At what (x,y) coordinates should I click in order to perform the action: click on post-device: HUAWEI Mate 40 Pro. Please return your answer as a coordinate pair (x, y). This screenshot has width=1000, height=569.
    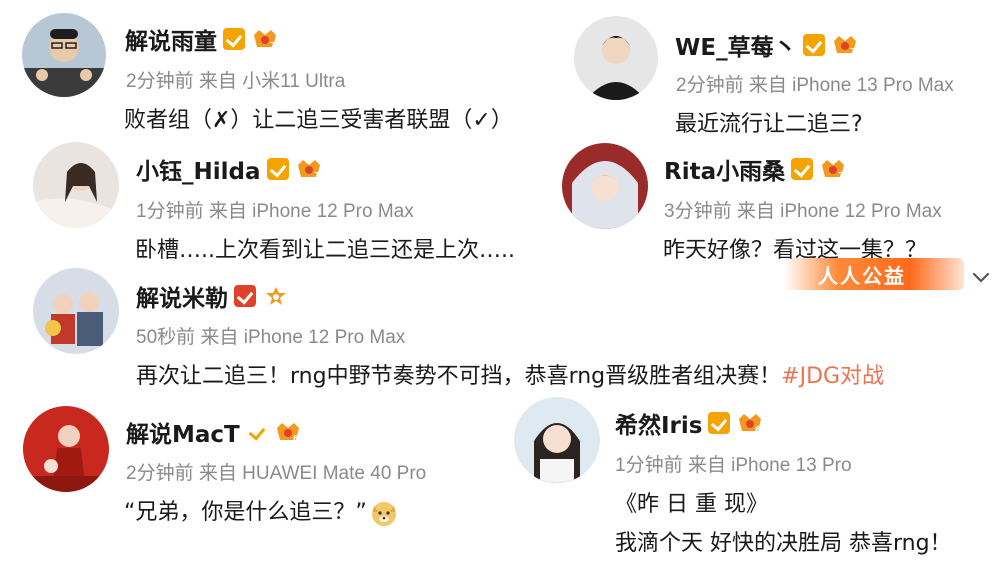
    Looking at the image, I should click on (334, 473).